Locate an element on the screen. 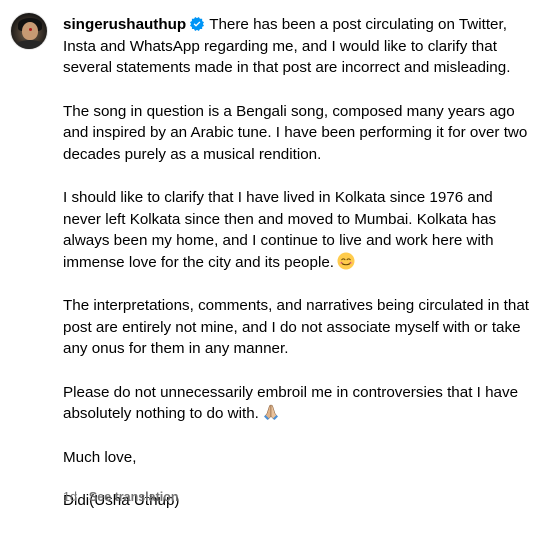  smiling-face-icon is located at coordinates (346, 260).